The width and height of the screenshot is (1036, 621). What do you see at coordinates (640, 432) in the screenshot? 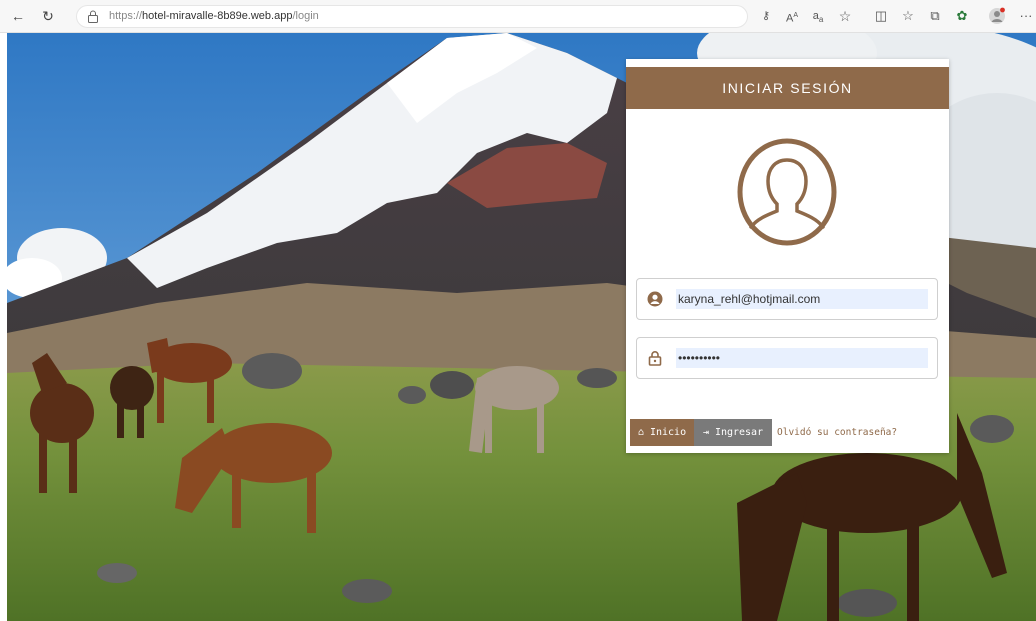
I see `home-icon: ⌂` at bounding box center [640, 432].